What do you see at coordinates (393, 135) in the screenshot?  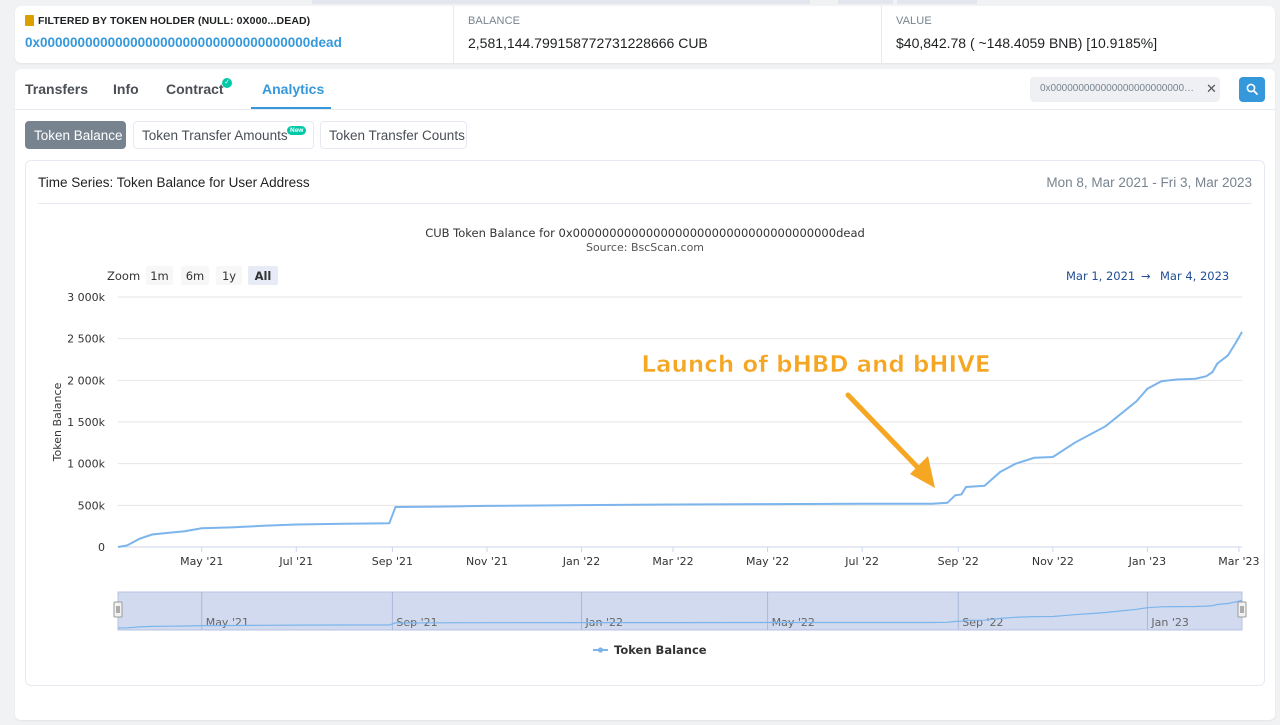 I see `pill-token-transfer-counts: Token Transfer Counts` at bounding box center [393, 135].